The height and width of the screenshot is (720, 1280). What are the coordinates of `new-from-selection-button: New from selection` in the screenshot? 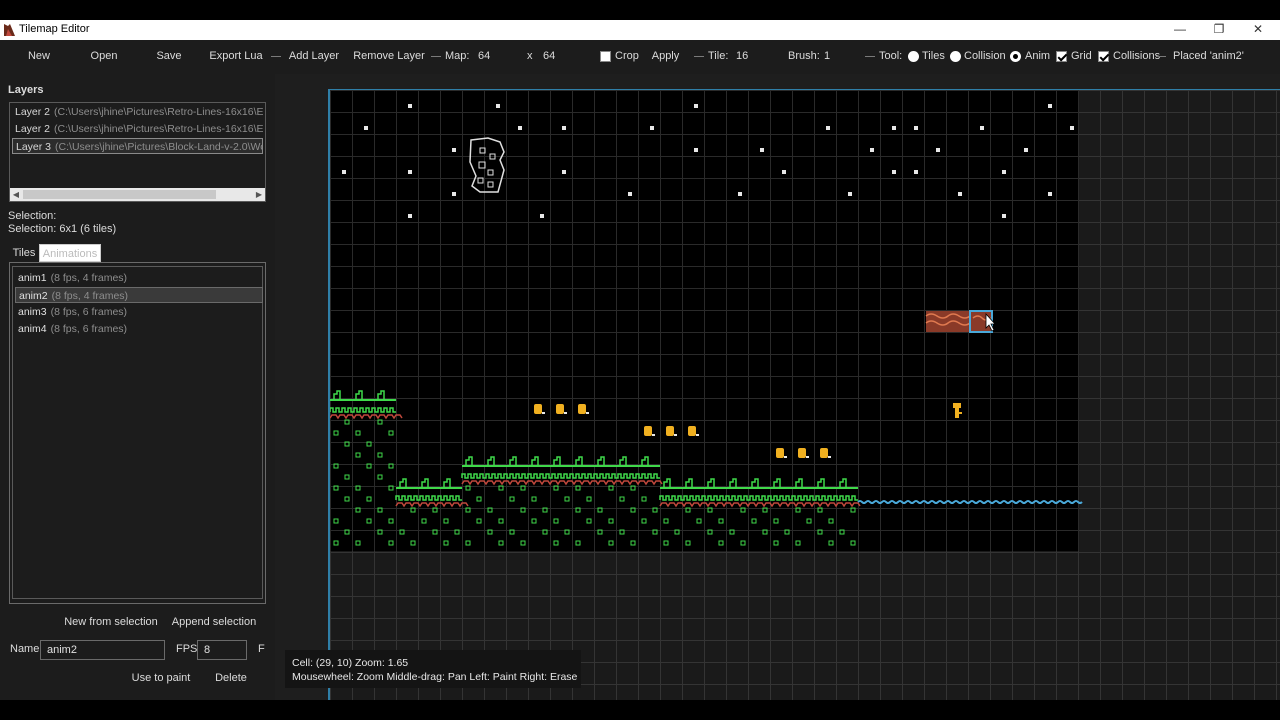 It's located at (111, 622).